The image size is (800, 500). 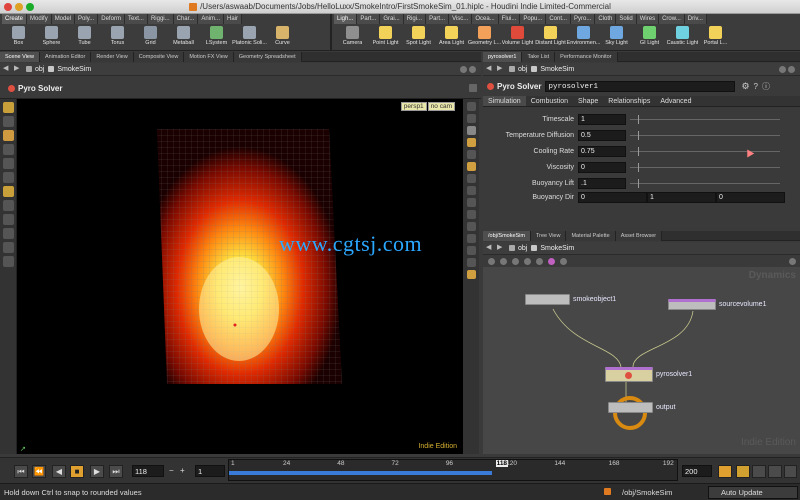 What do you see at coordinates (717, 304) in the screenshot?
I see `node-sourcevolume1: sourcevolume1` at bounding box center [717, 304].